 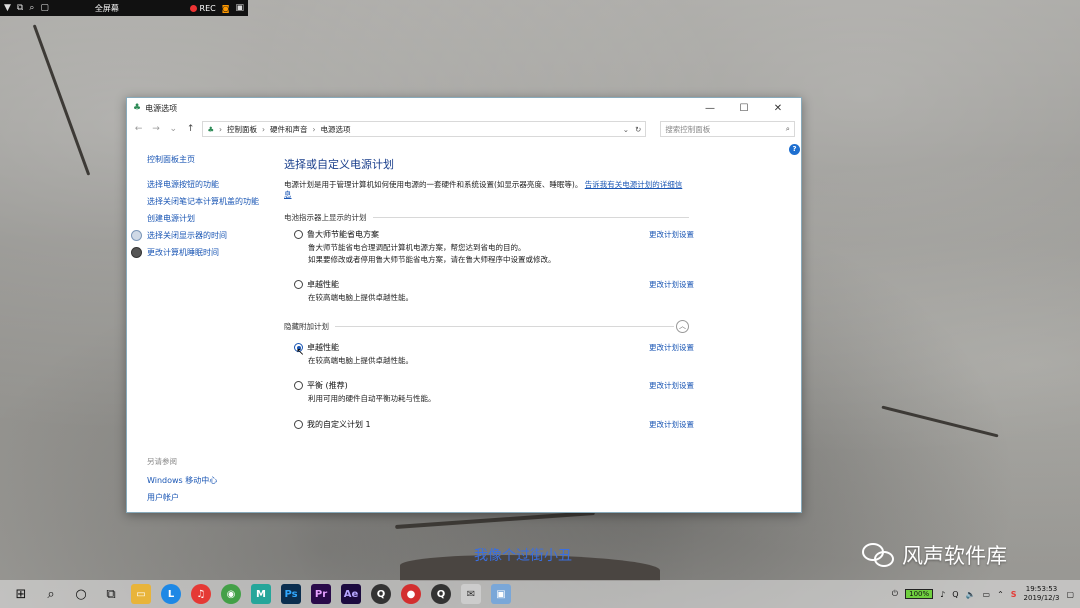 I want to click on see-also-mobility-center: Windows 移动中心, so click(x=207, y=480).